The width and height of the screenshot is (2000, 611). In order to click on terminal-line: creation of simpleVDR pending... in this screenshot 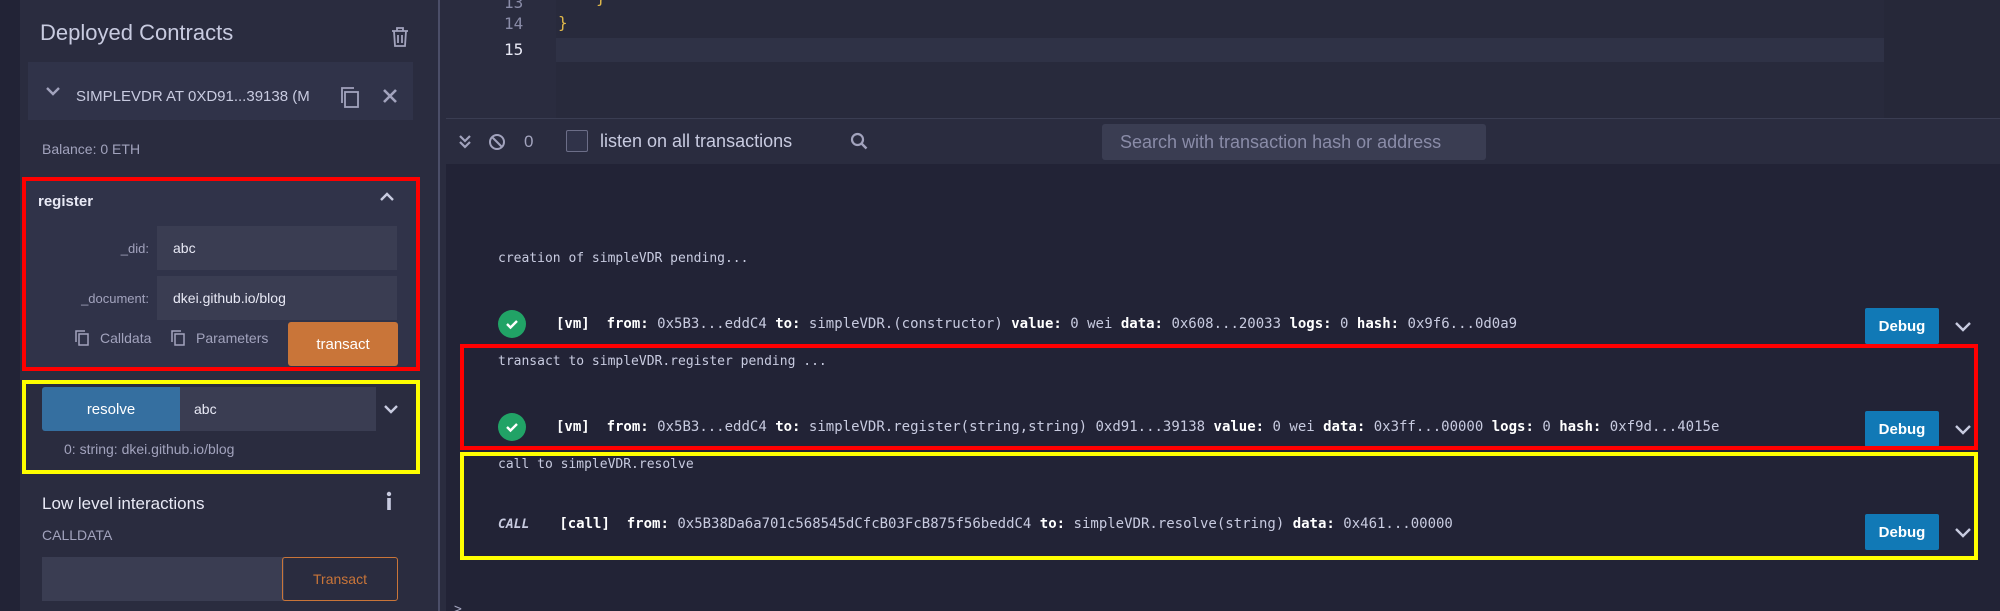, I will do `click(623, 258)`.